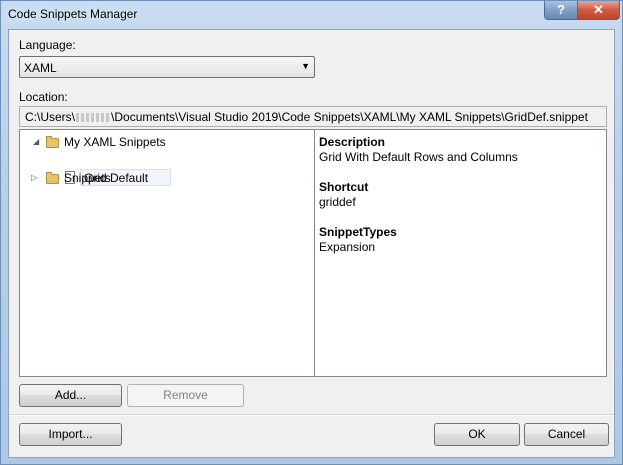 The width and height of the screenshot is (623, 465). Describe the element at coordinates (115, 142) in the screenshot. I see `tree-item-label: My XAML Snippets` at that location.